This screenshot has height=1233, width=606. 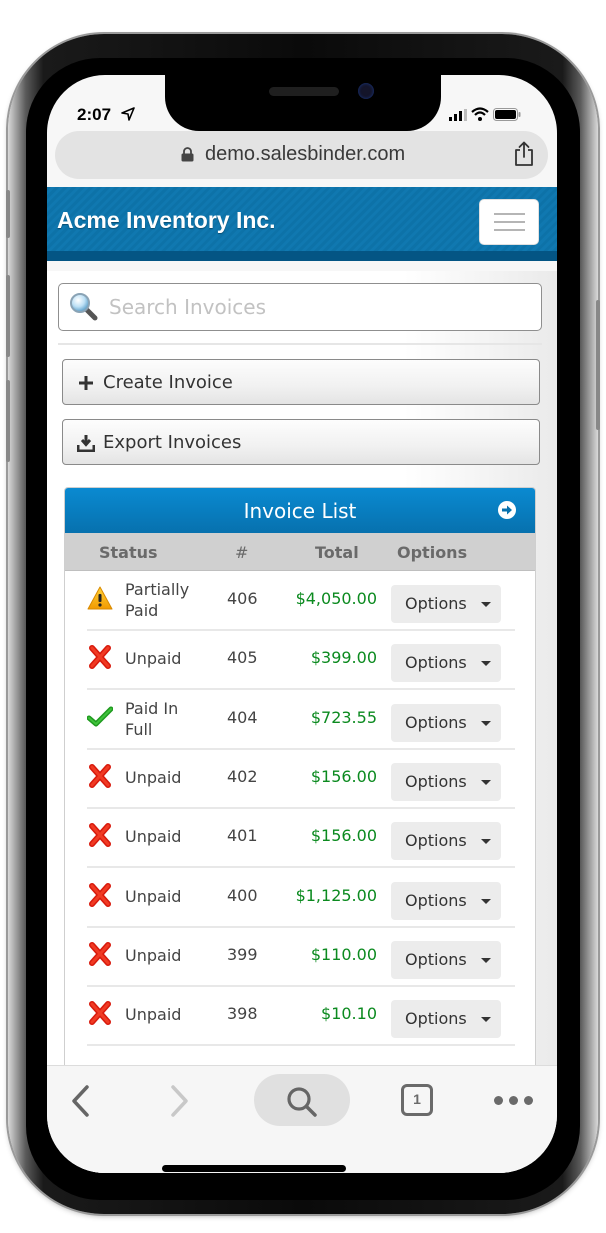 I want to click on more-icon, so click(x=515, y=1101).